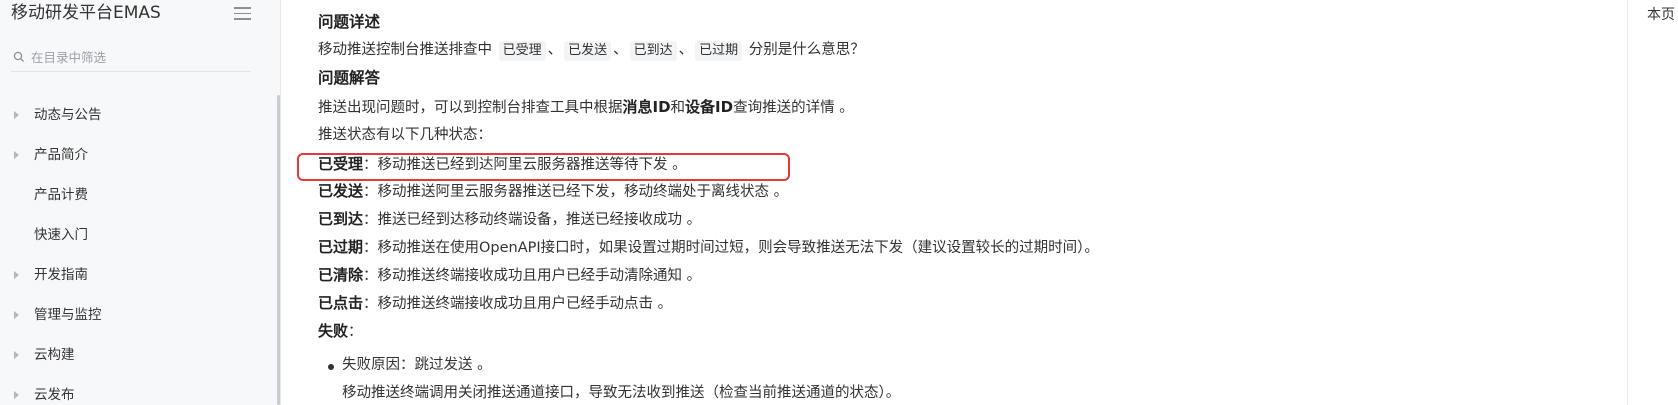 This screenshot has width=1678, height=405. Describe the element at coordinates (518, 304) in the screenshot. I see `status-desc: ：移动推送终端接收成功且用户已经手动点击 。` at that location.